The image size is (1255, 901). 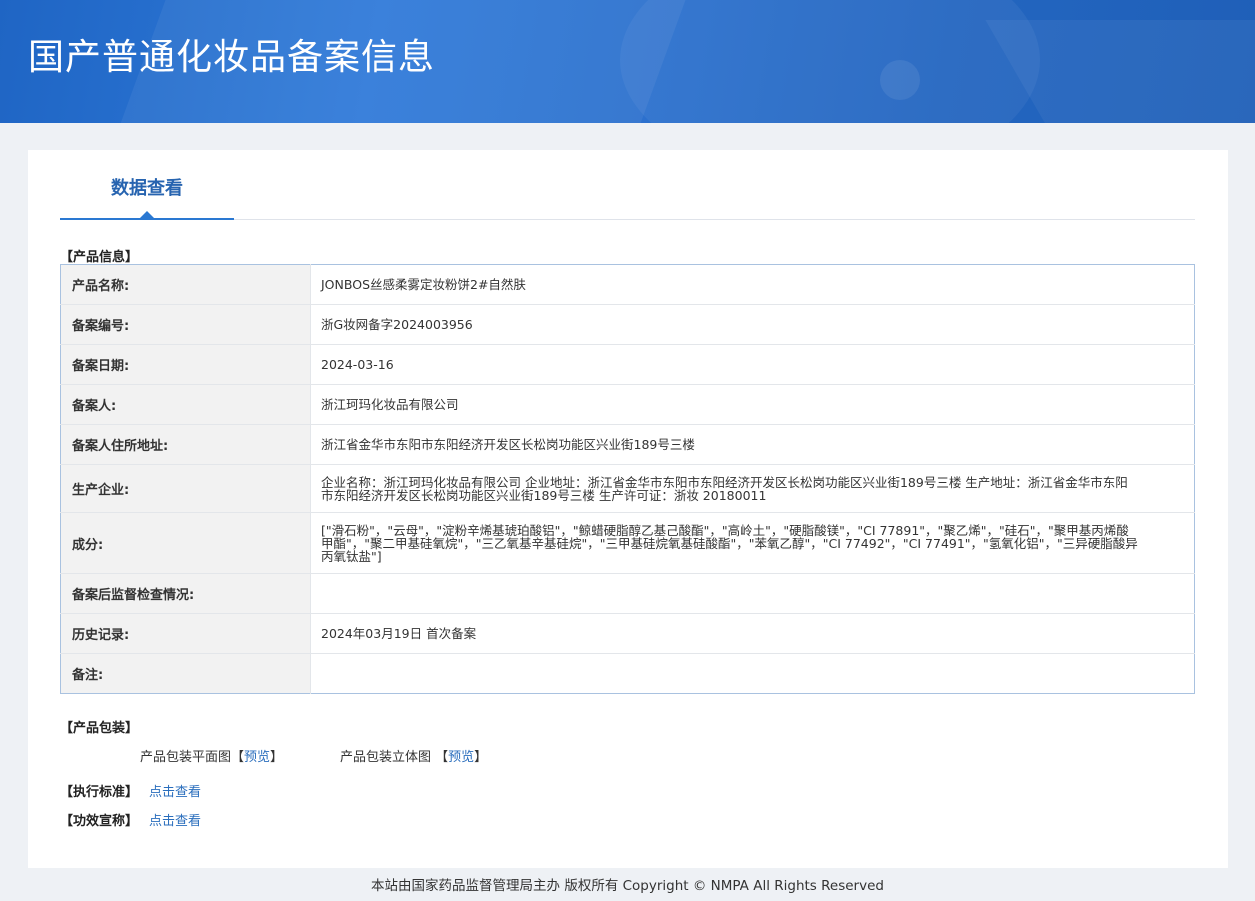 I want to click on package-solid-label: 产品包装立体图 【预览】, so click(x=414, y=757).